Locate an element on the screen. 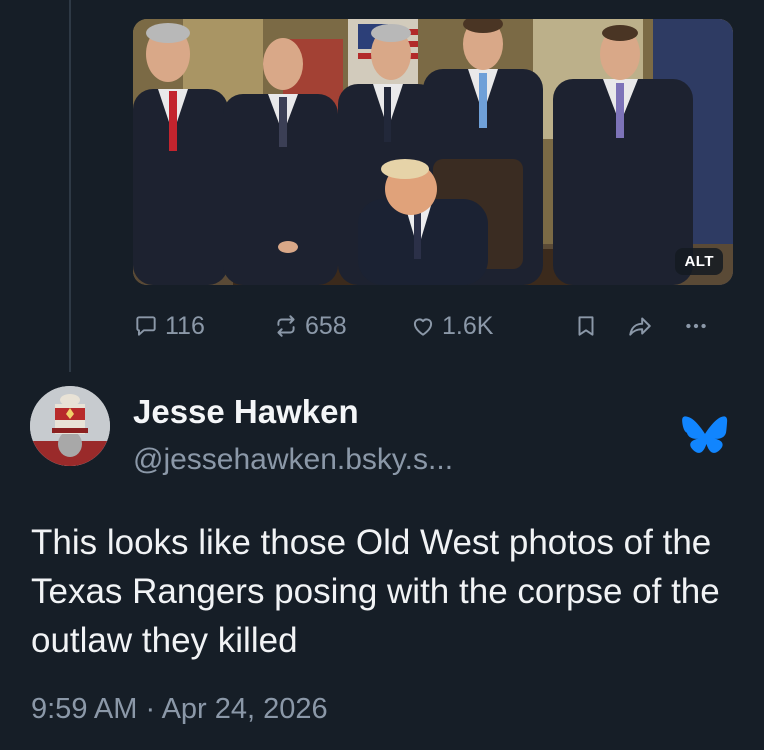  post-action-bar: 116 658 1.6K is located at coordinates (433, 326).